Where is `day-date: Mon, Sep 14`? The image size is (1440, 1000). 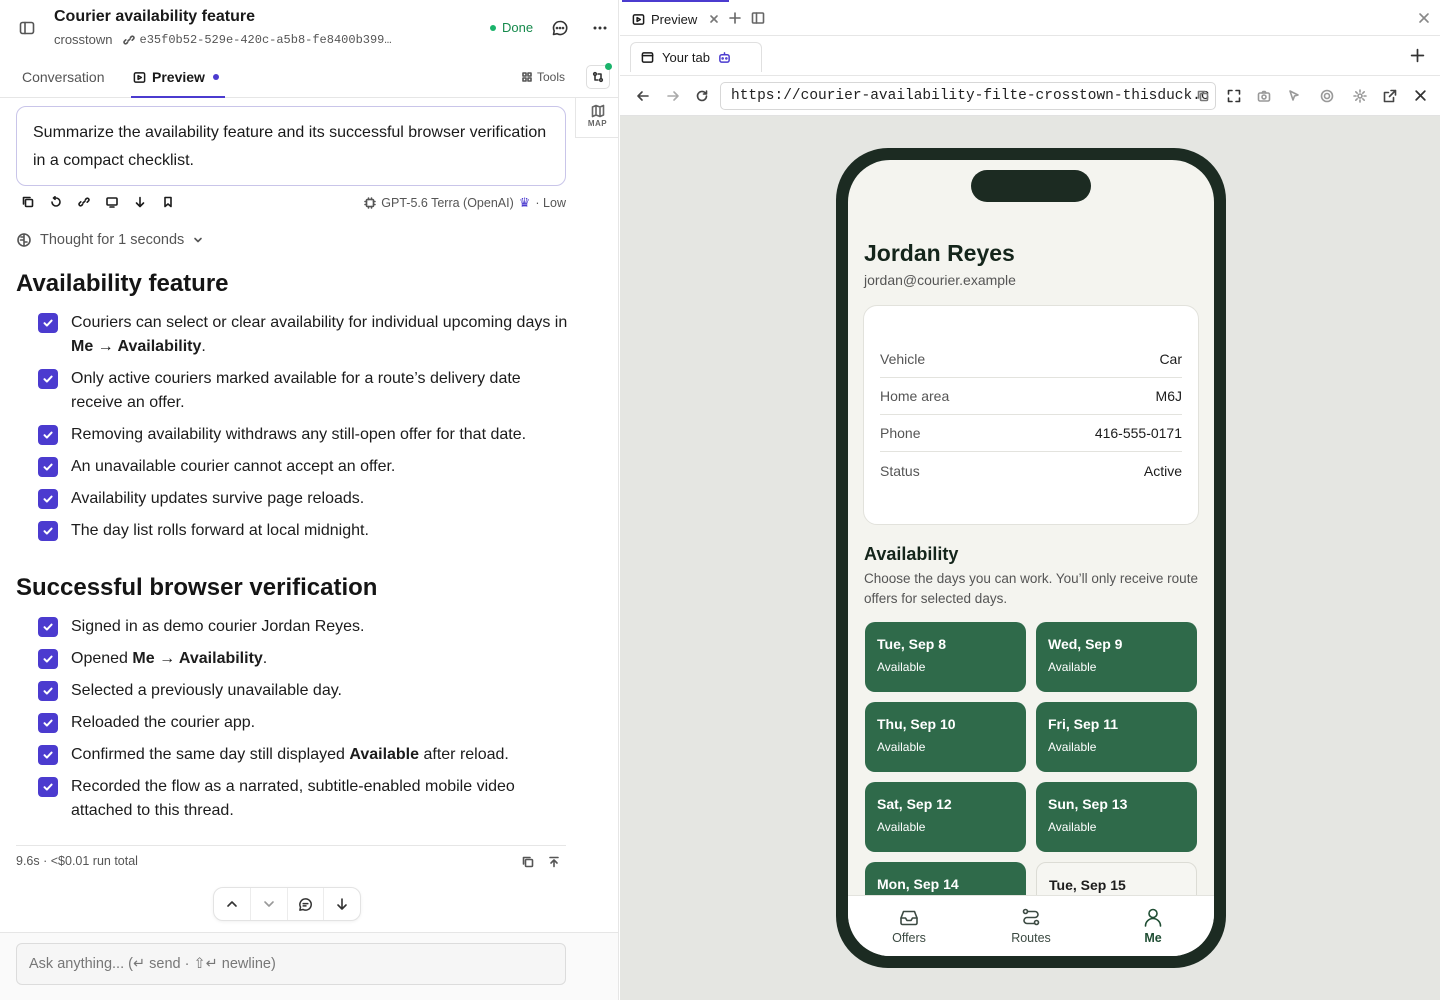 day-date: Mon, Sep 14 is located at coordinates (918, 884).